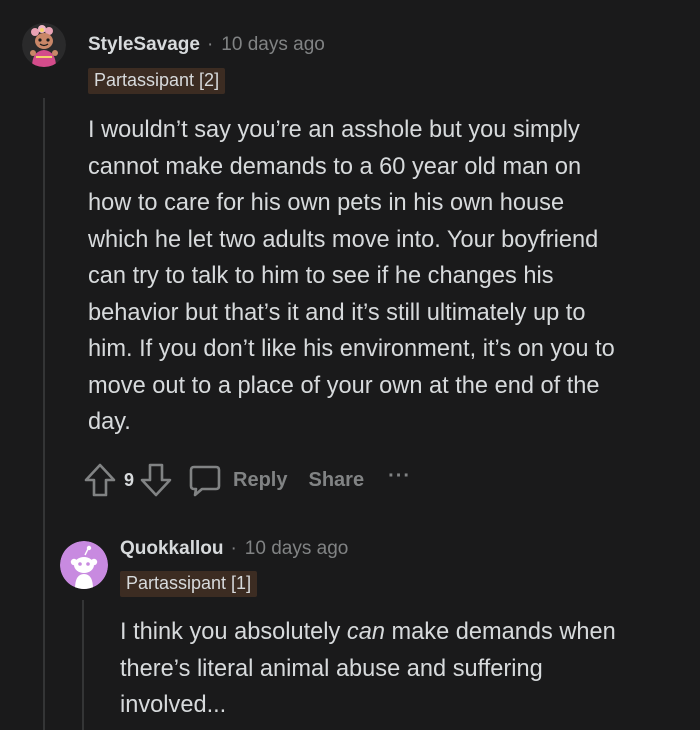 The image size is (700, 730). I want to click on snoo-avatar-pink-icon, so click(44, 45).